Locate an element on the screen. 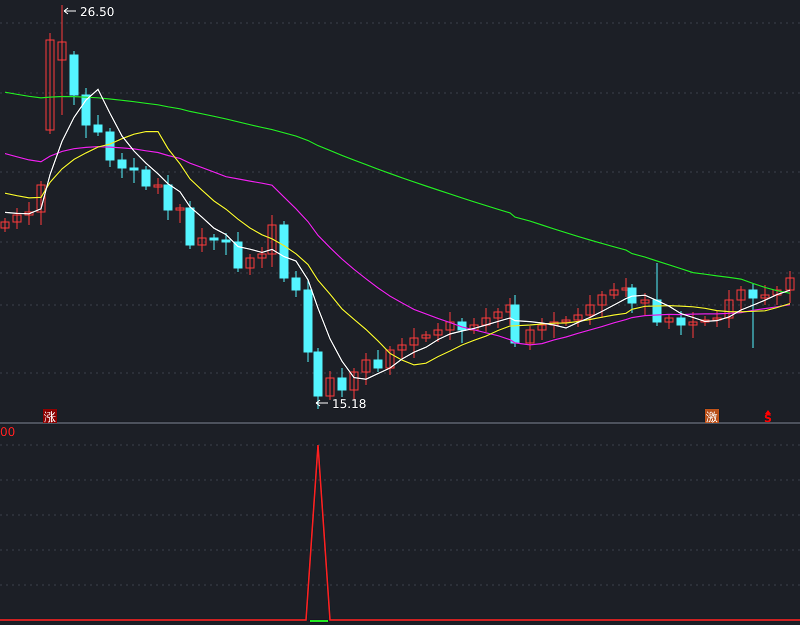 The image size is (800, 625). low-price-label: 15.18 is located at coordinates (349, 404).